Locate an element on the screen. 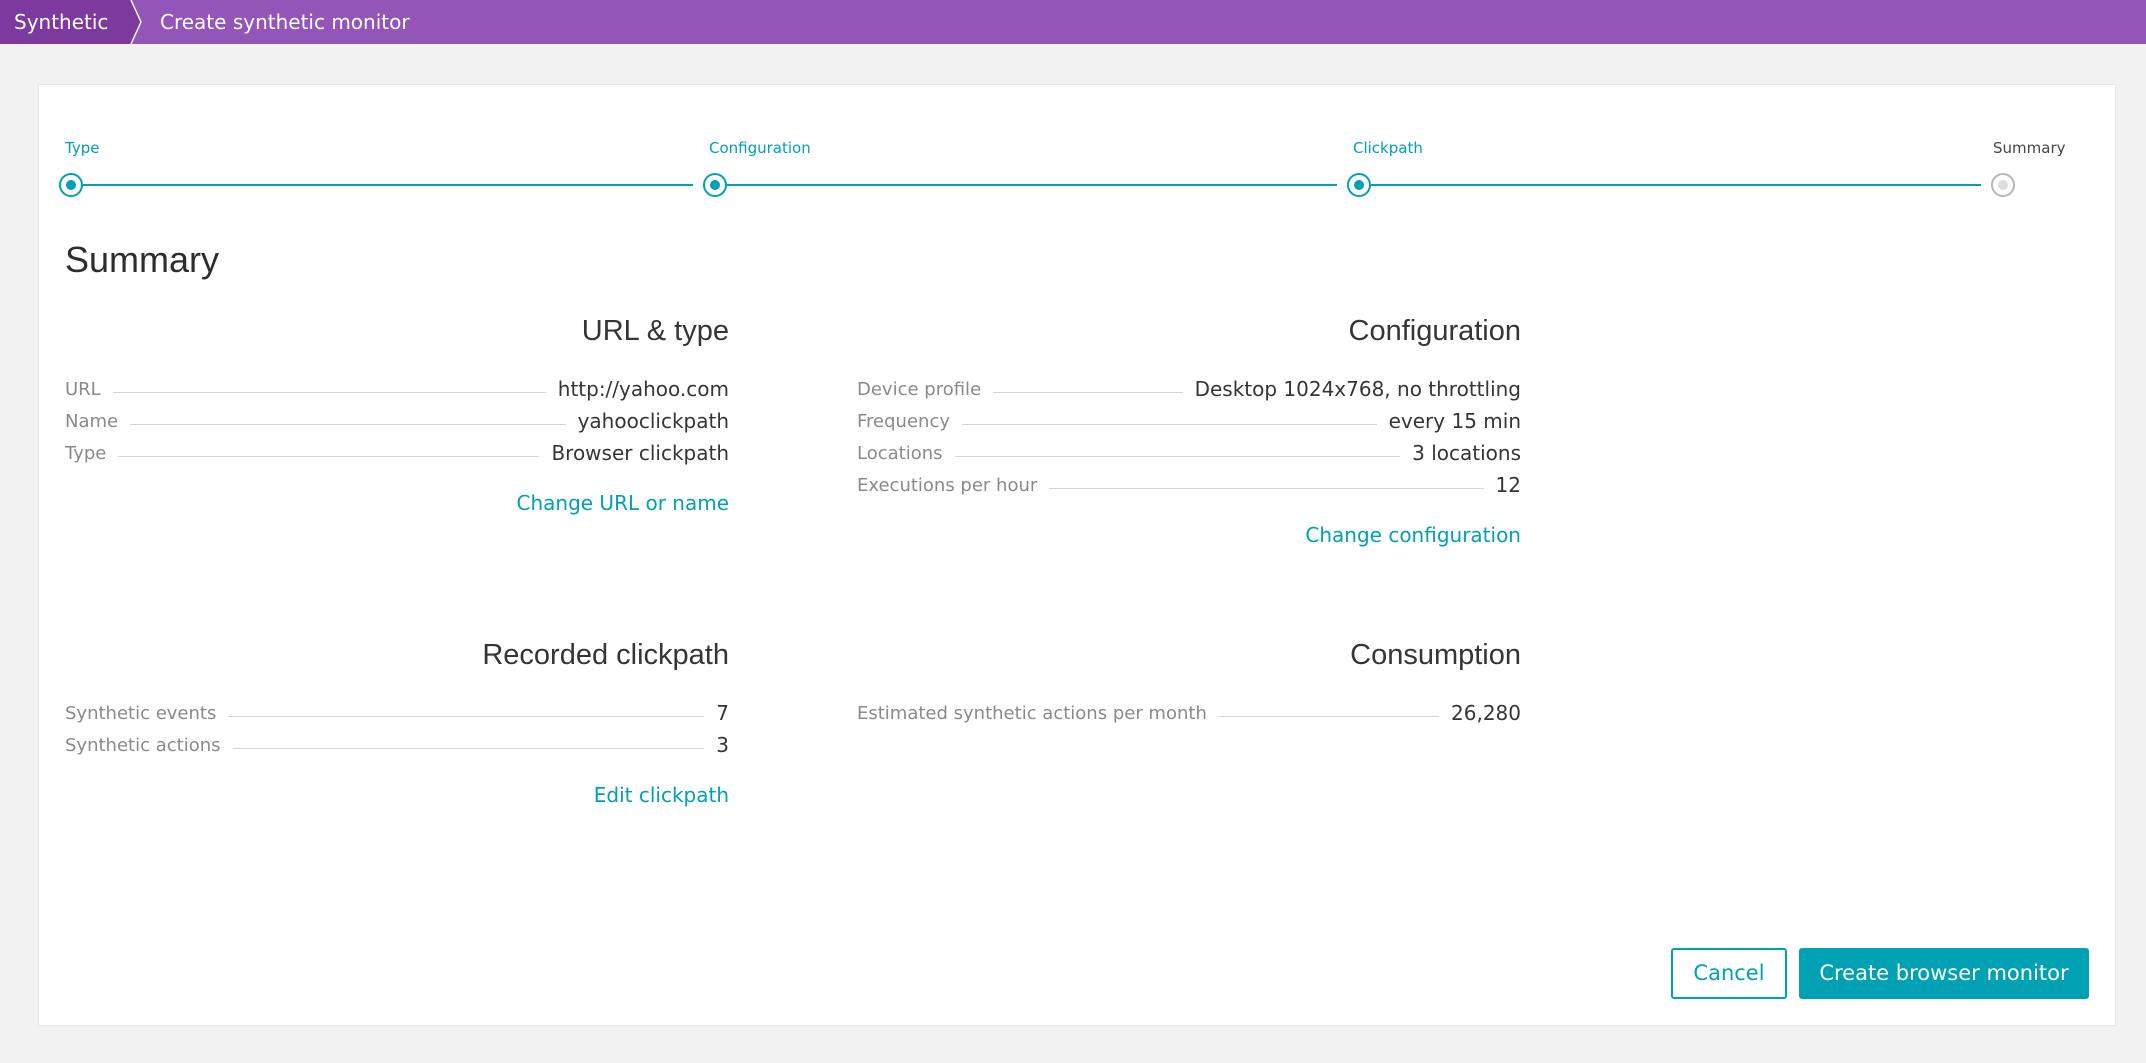 This screenshot has width=2146, height=1063. top-bar: Synthetic Create synthetic monitor is located at coordinates (1073, 22).